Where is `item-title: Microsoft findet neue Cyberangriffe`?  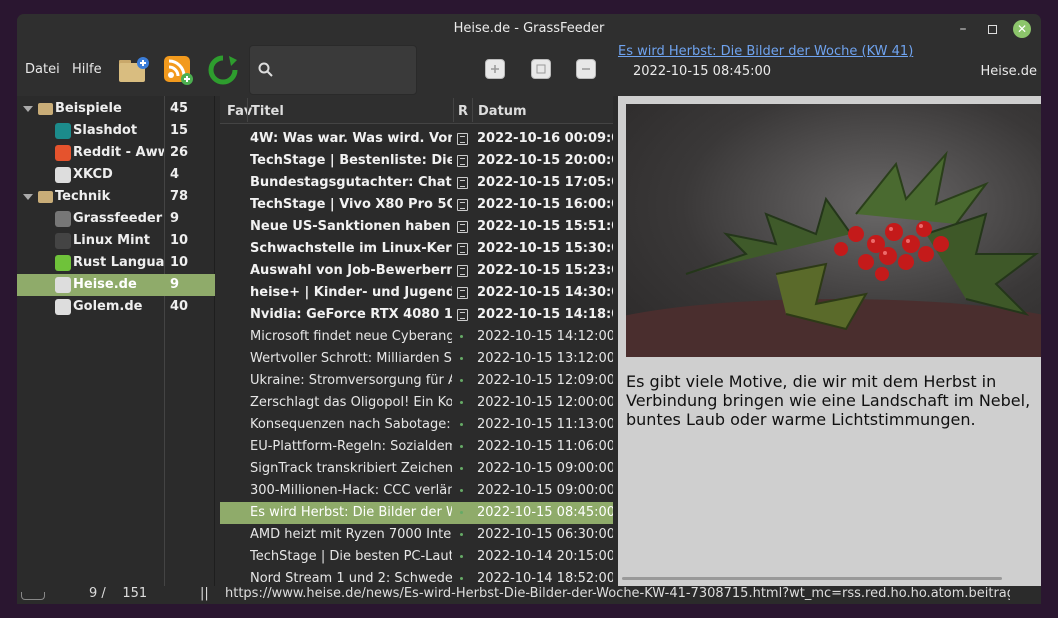
item-title: Microsoft findet neue Cyberangriffe is located at coordinates (351, 336).